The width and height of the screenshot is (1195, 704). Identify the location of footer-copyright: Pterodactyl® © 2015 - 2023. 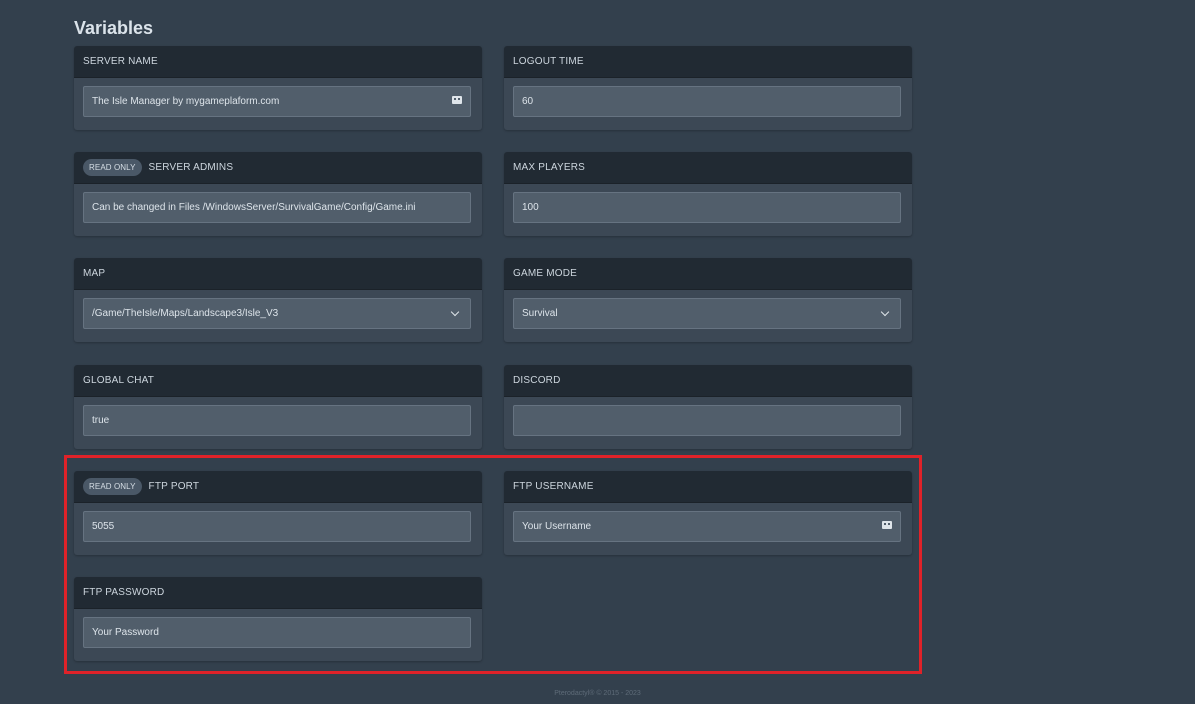
(597, 693).